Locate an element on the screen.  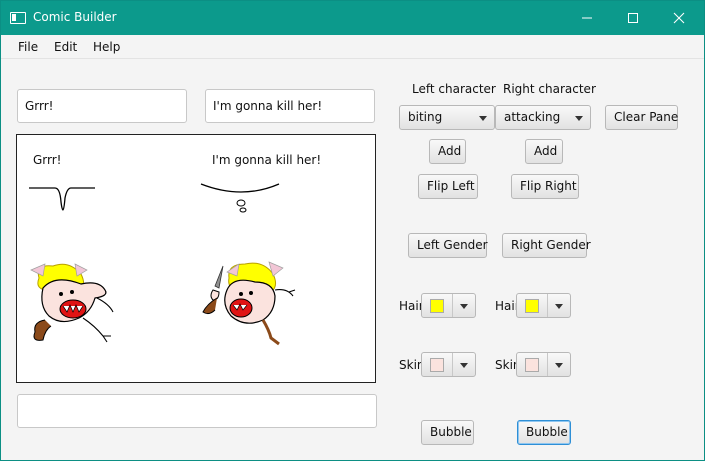
title-bar: Comic Builder is located at coordinates (352, 18).